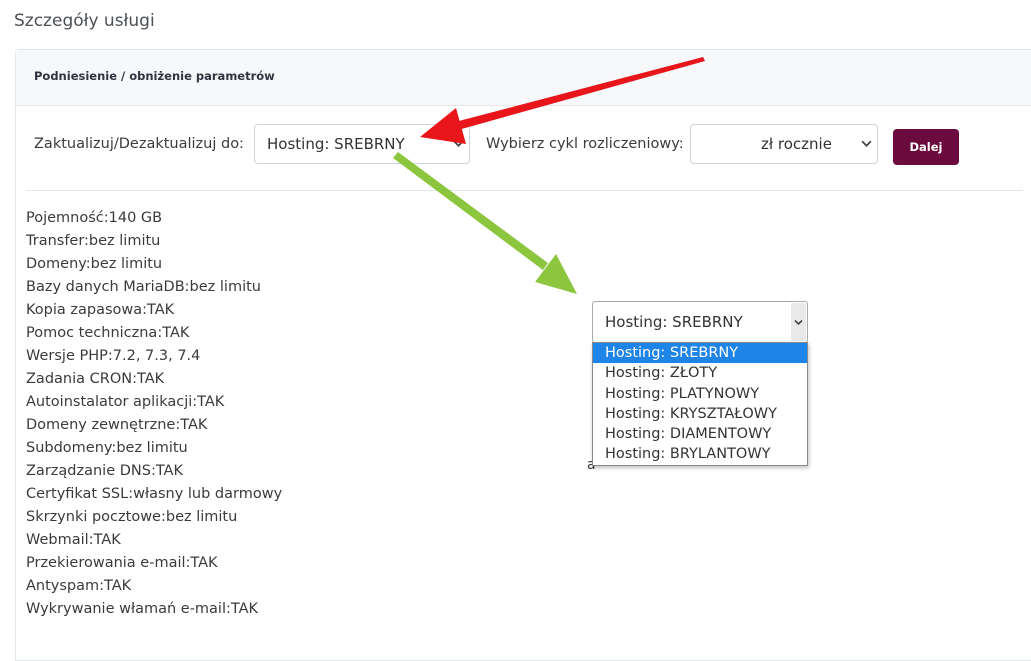 The height and width of the screenshot is (661, 1031). What do you see at coordinates (94, 264) in the screenshot?
I see `list-item: Domeny:bez limitu` at bounding box center [94, 264].